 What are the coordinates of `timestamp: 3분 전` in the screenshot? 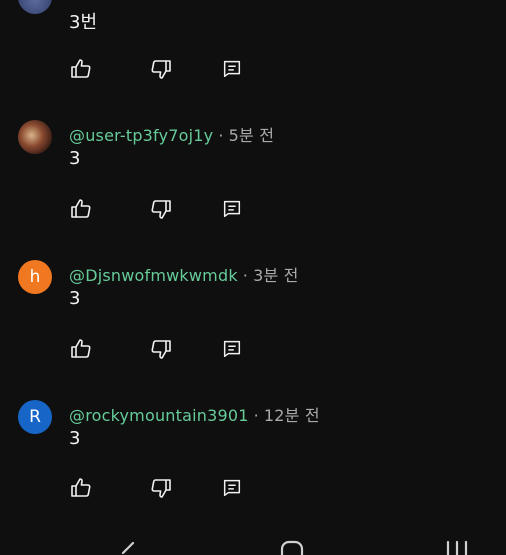 It's located at (276, 275).